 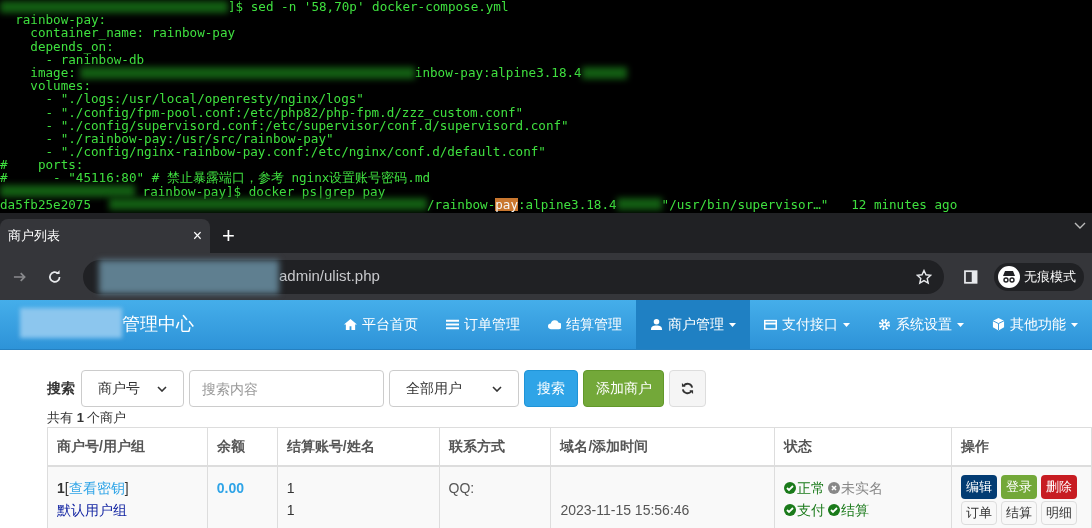 What do you see at coordinates (329, 276) in the screenshot?
I see `url-text: admin/ulist.php` at bounding box center [329, 276].